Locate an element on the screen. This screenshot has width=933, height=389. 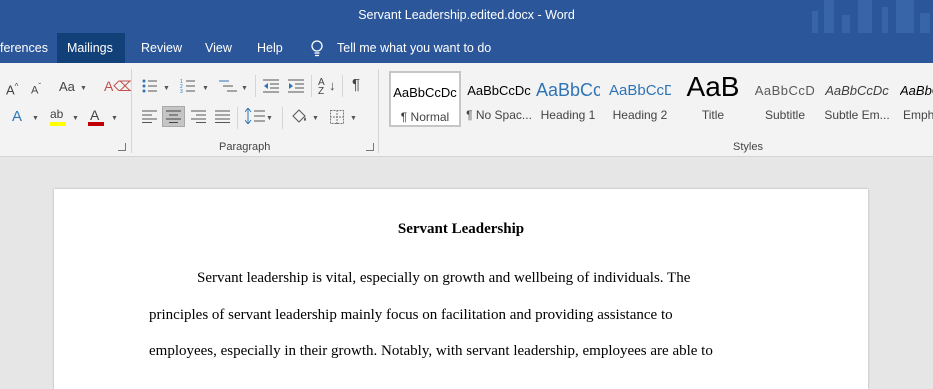
borders-icon is located at coordinates (337, 117).